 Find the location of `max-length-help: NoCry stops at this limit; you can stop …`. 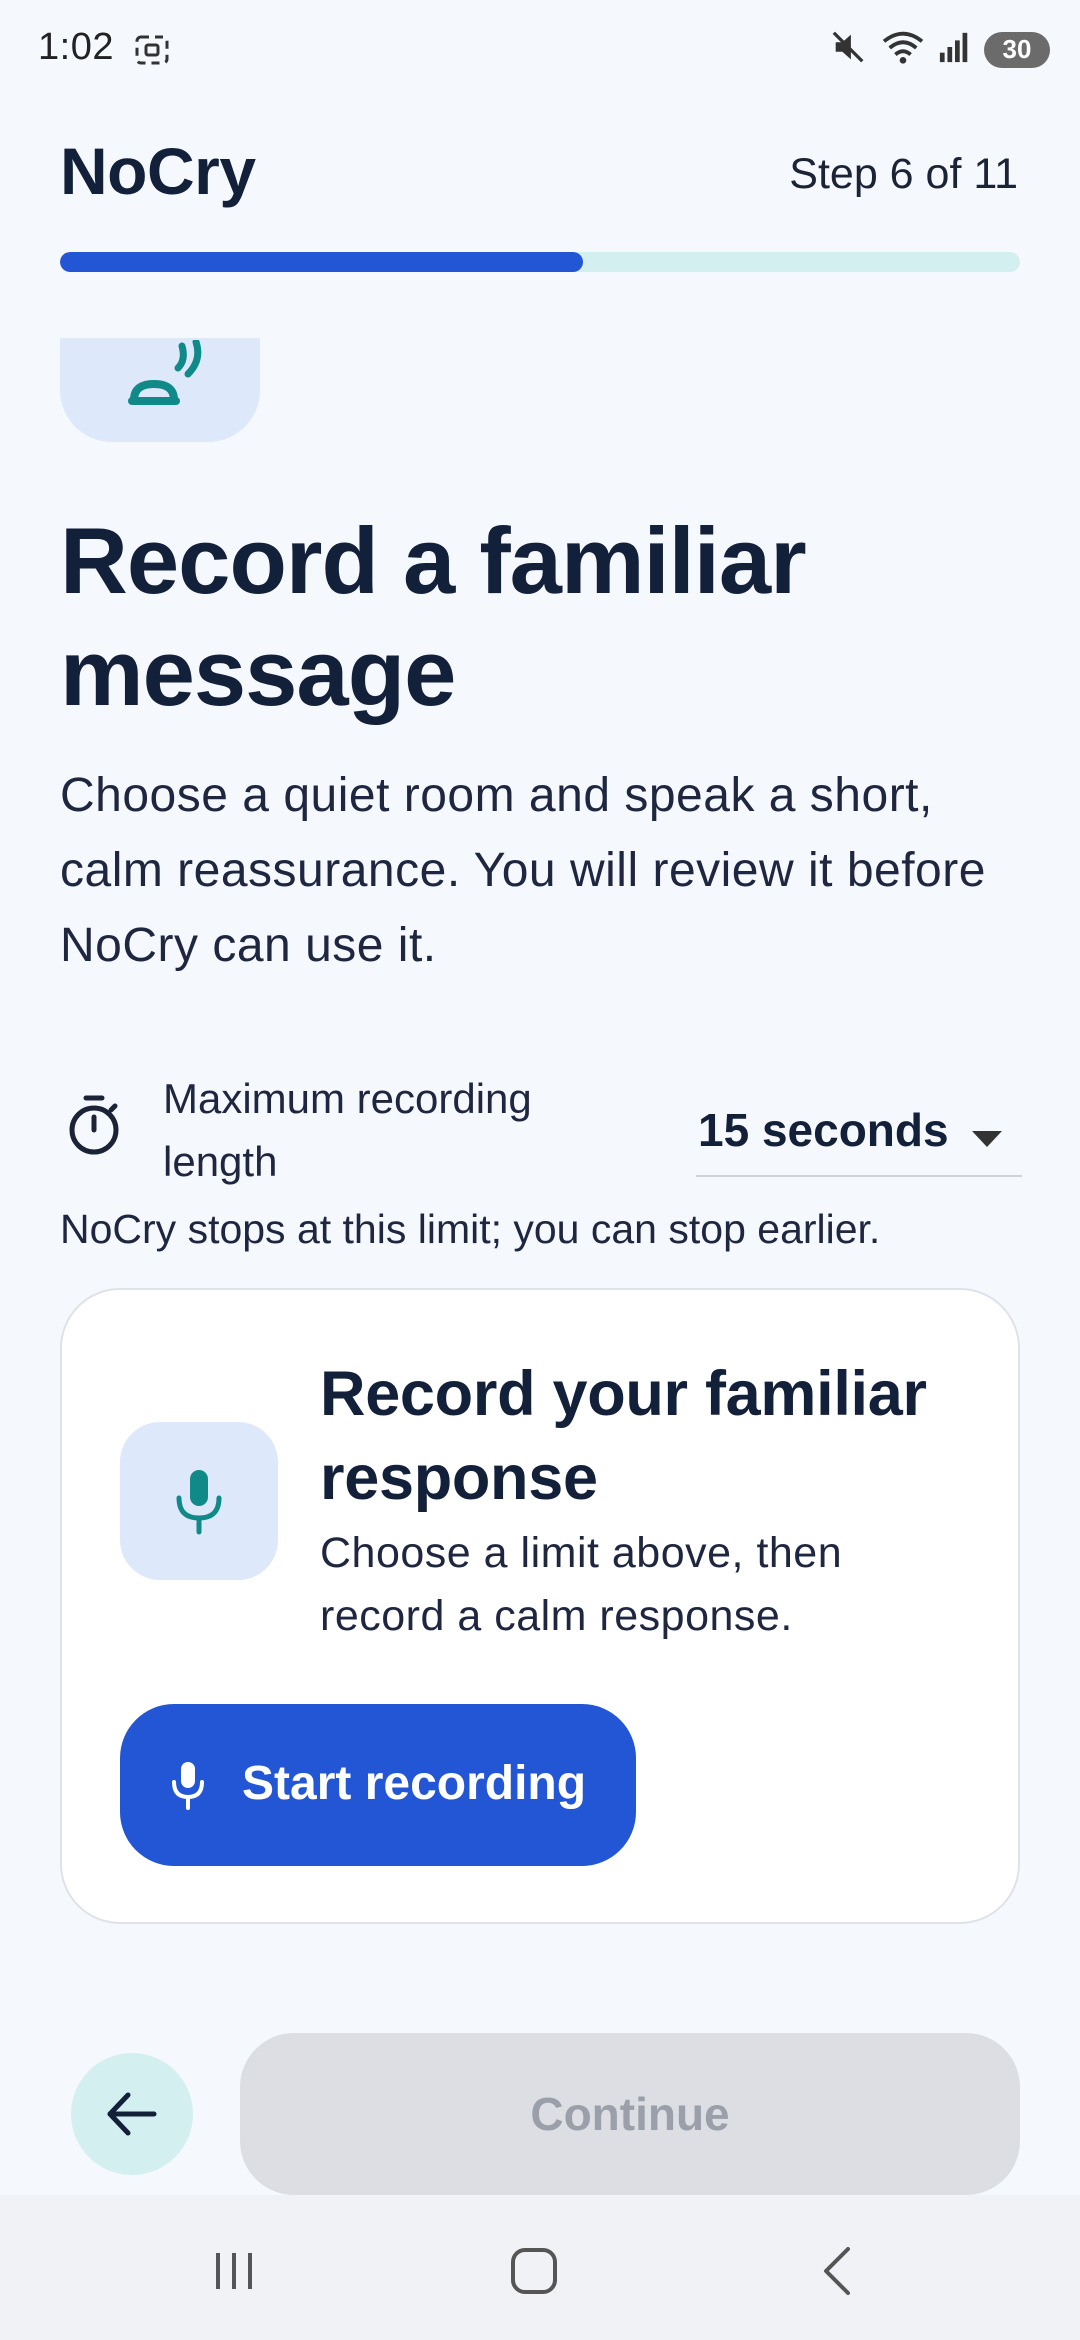

max-length-help: NoCry stops at this limit; you can stop … is located at coordinates (470, 1229).